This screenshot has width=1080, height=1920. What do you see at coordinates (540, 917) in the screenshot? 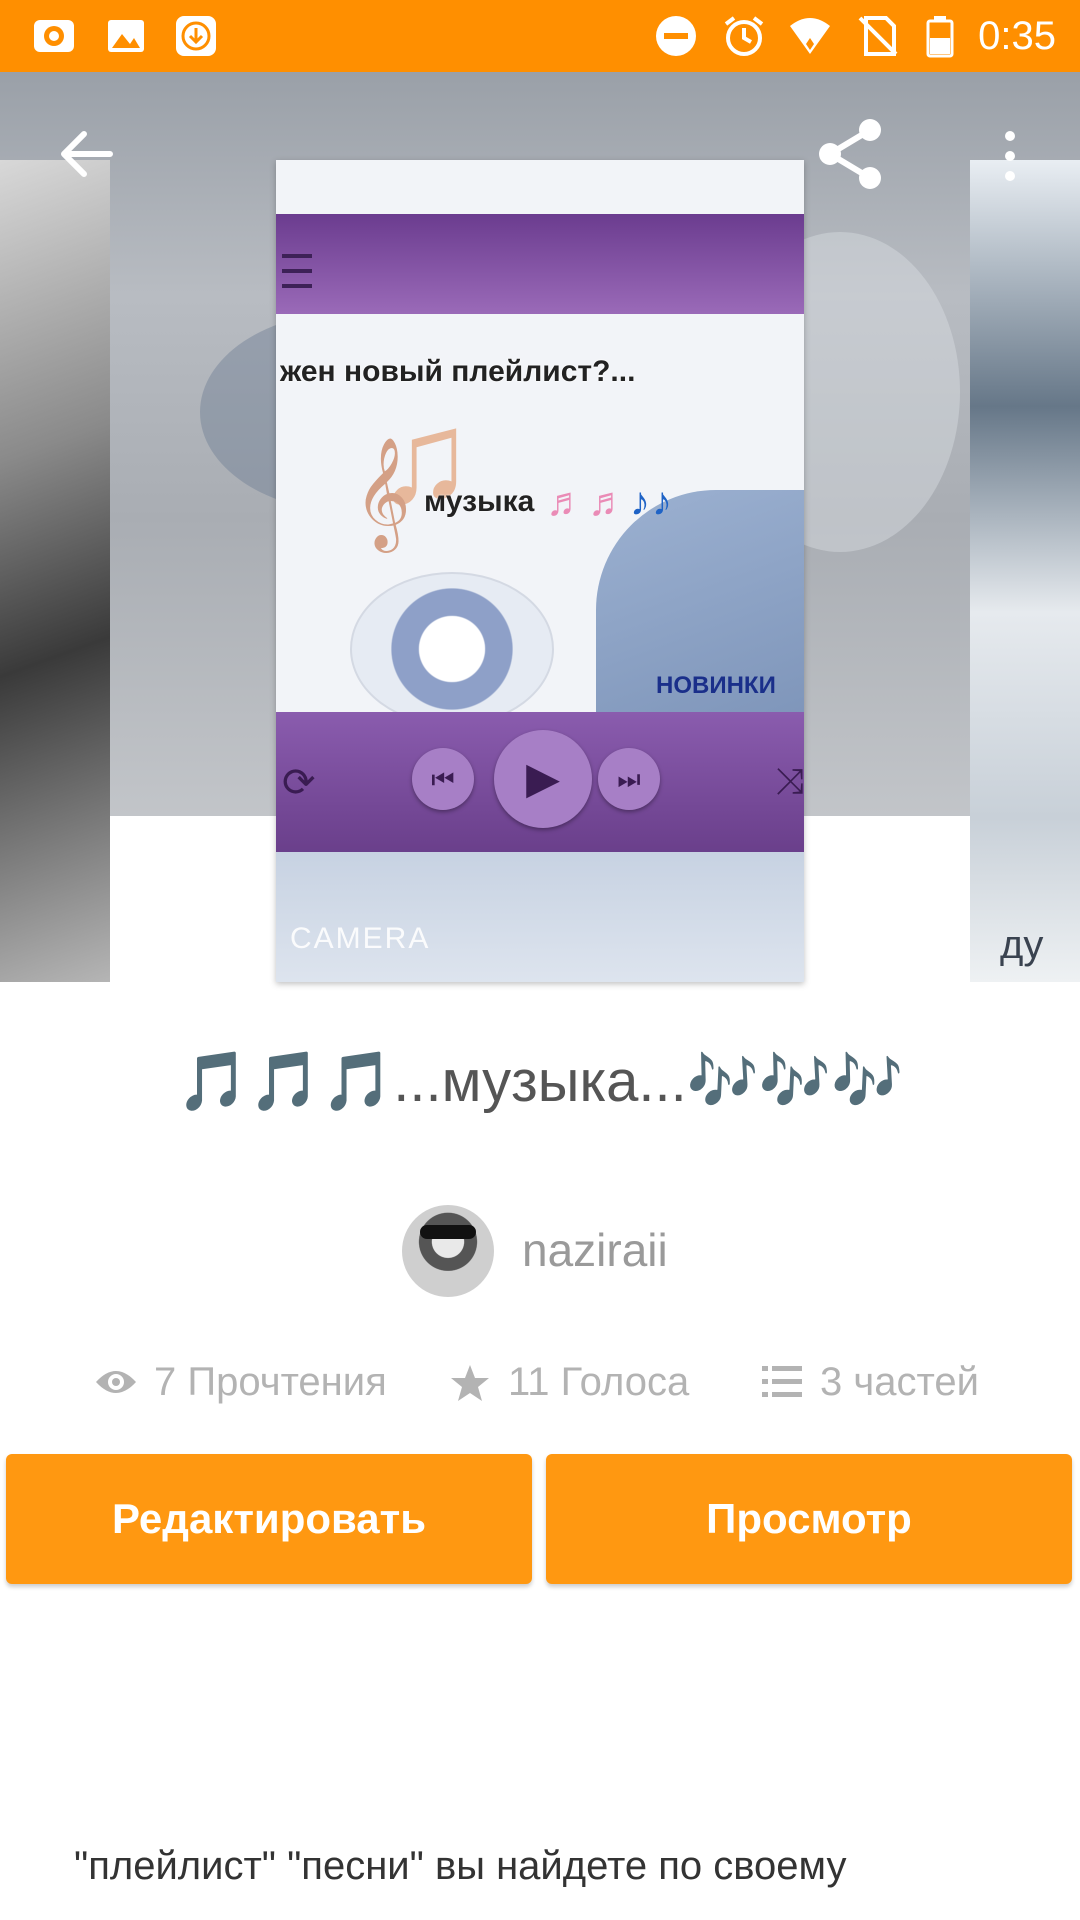
I see `cover-bottom` at bounding box center [540, 917].